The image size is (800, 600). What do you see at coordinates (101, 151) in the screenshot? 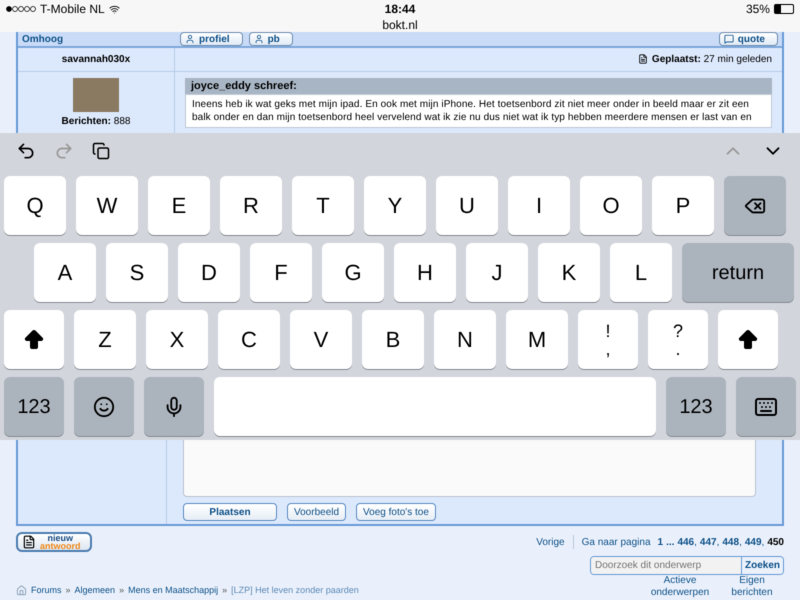
I see `copy-icon` at bounding box center [101, 151].